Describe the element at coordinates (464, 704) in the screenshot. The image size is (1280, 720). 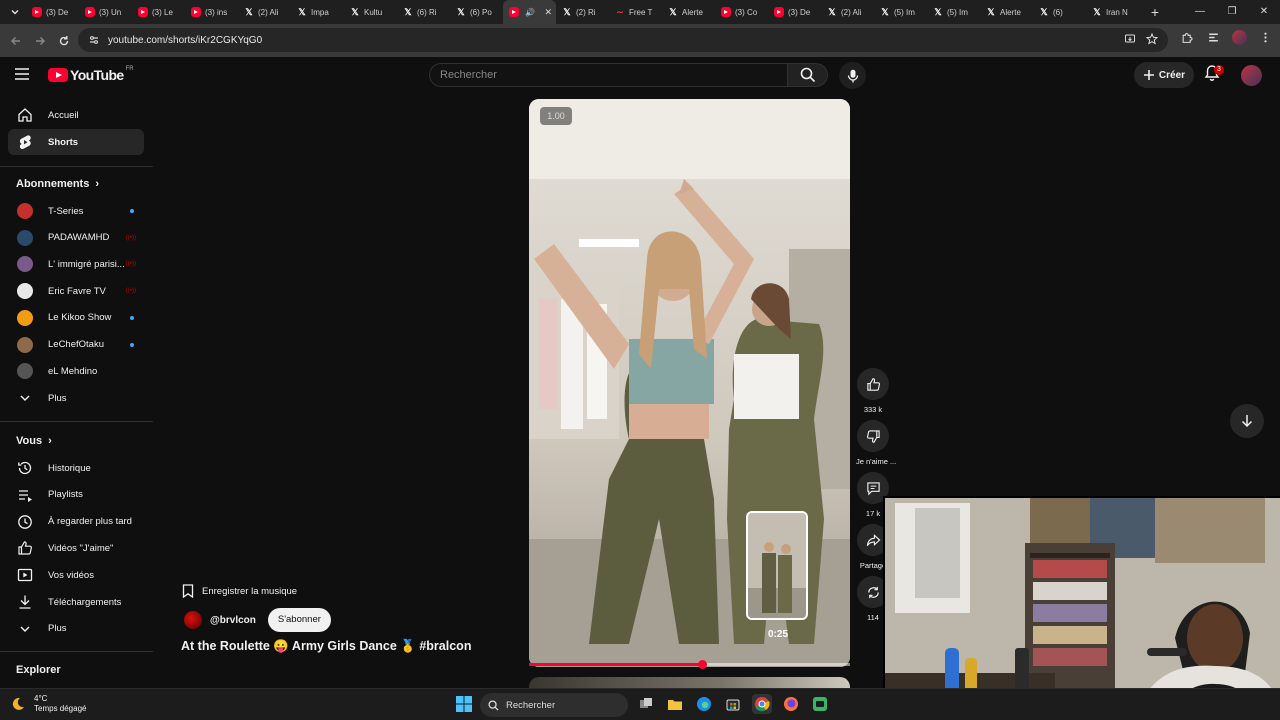
I see `start-button` at that location.